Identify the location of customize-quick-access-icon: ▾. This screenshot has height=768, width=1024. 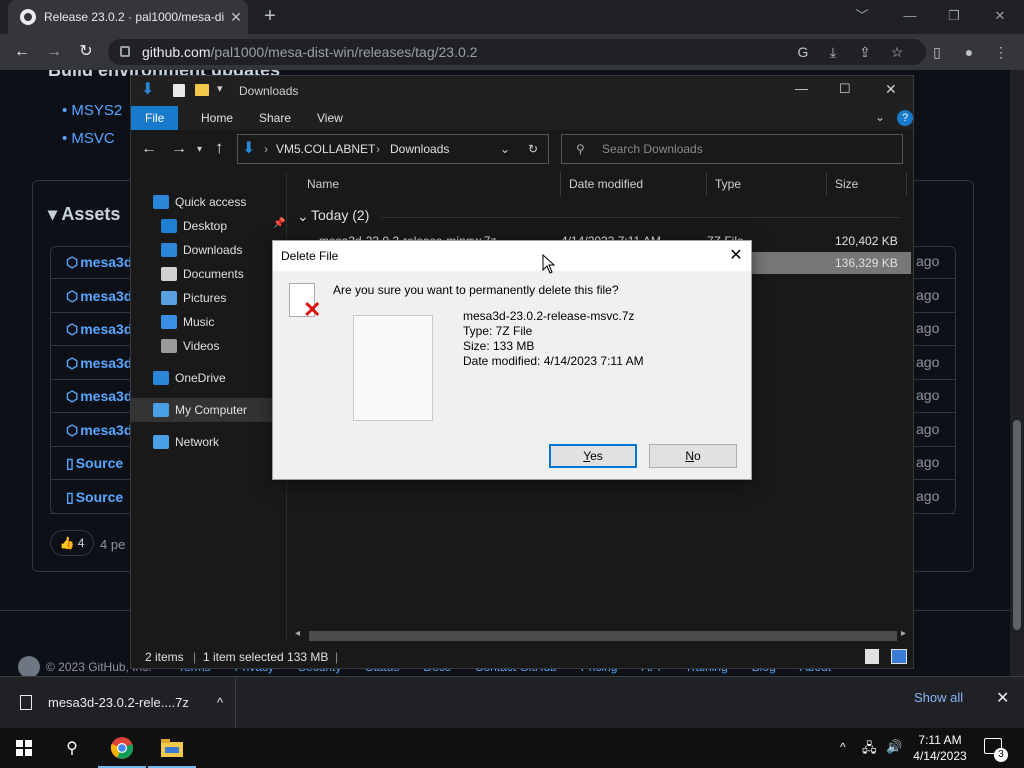
(220, 88).